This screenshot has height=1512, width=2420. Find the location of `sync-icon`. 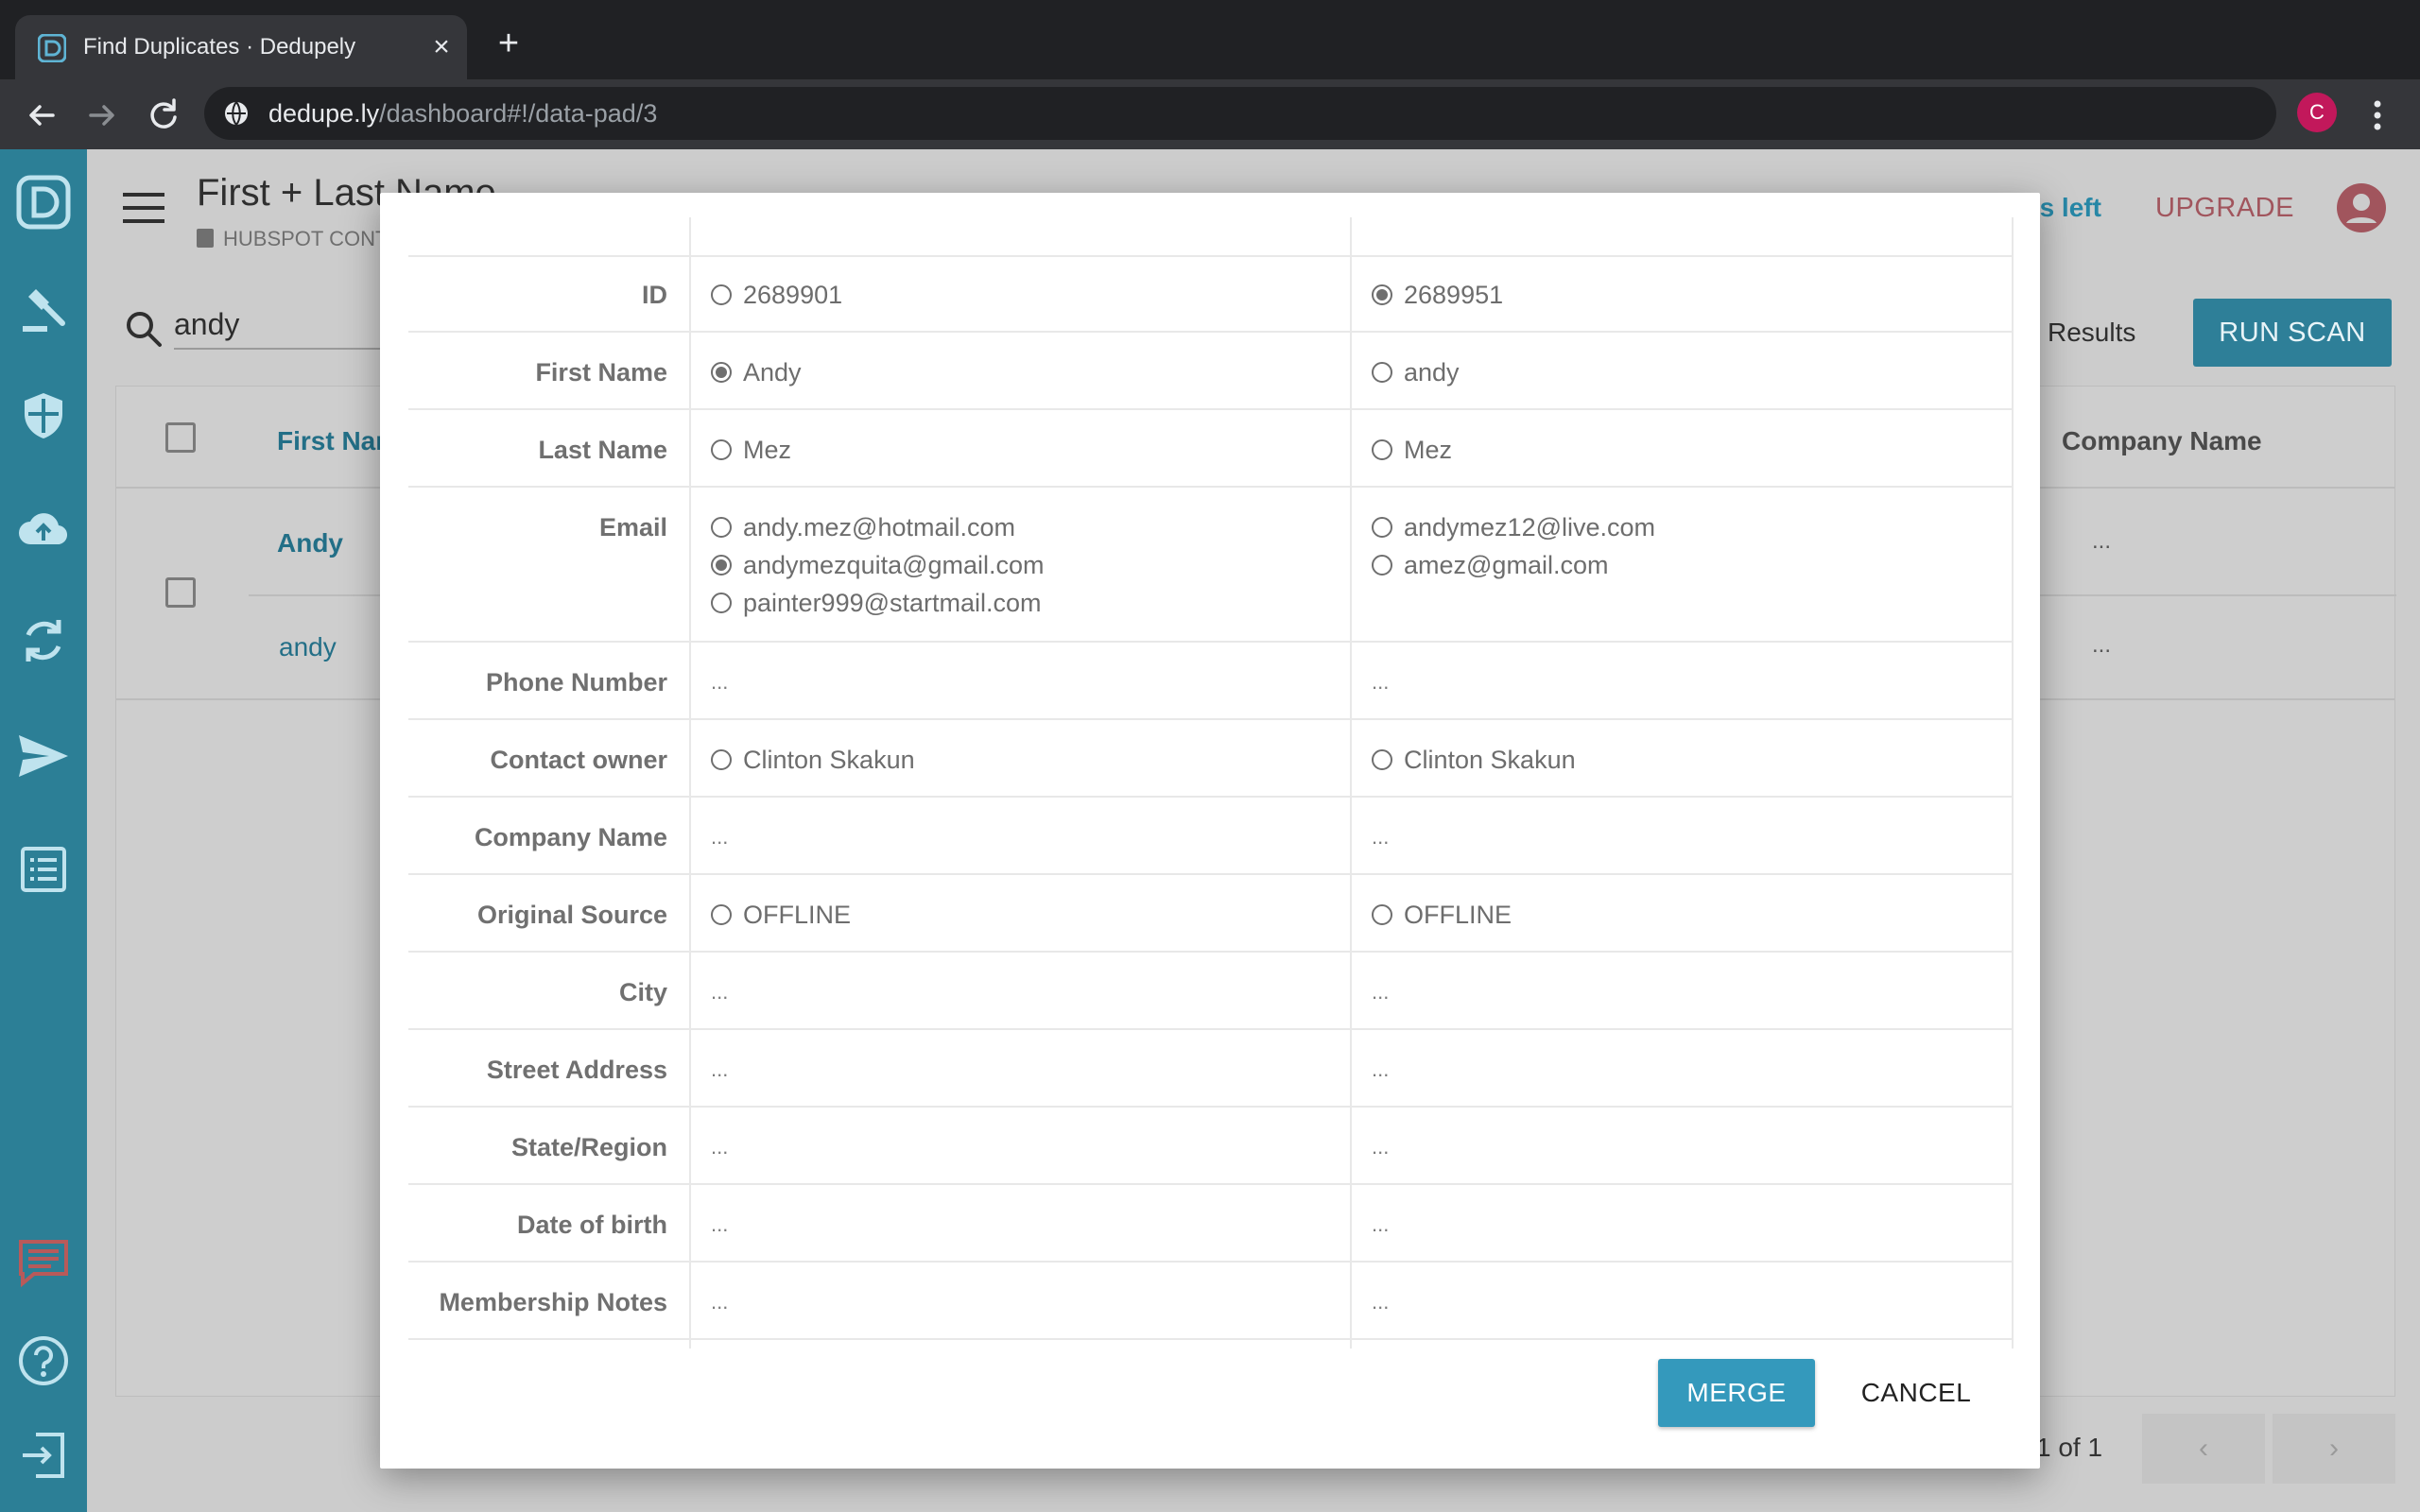

sync-icon is located at coordinates (43, 640).